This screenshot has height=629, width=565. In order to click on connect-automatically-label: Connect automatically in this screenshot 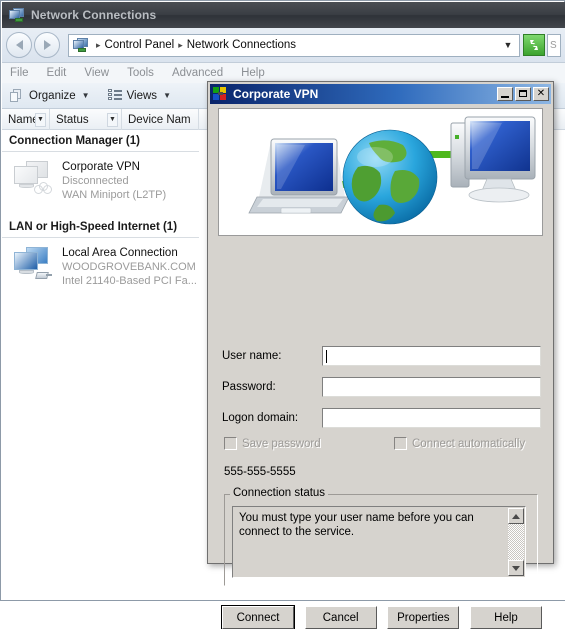, I will do `click(469, 443)`.